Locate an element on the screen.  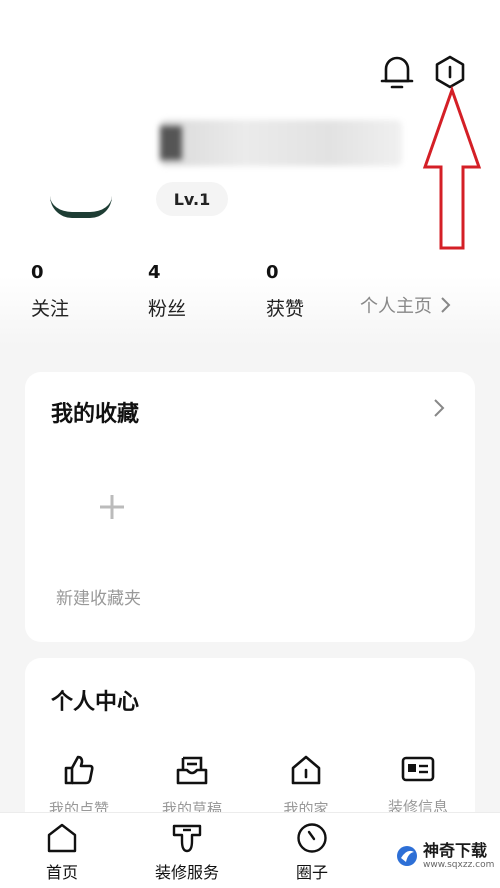
stat-label: 获赞 is located at coordinates (285, 309).